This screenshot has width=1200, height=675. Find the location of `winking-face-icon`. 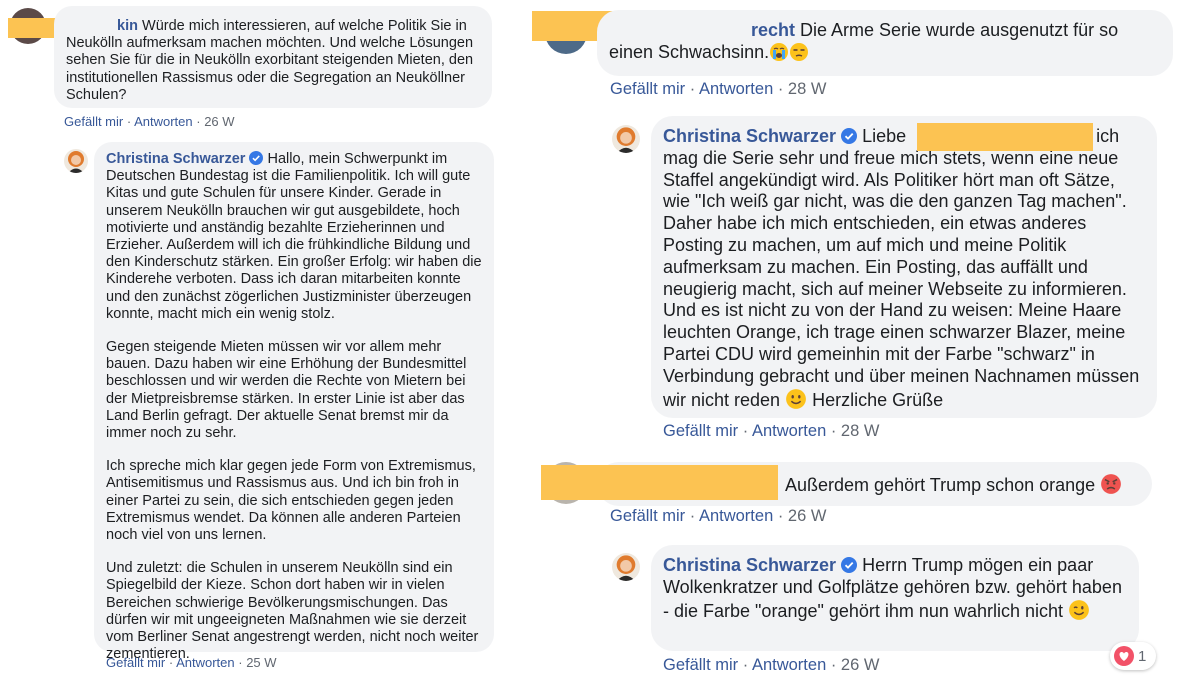

winking-face-icon is located at coordinates (1079, 609).